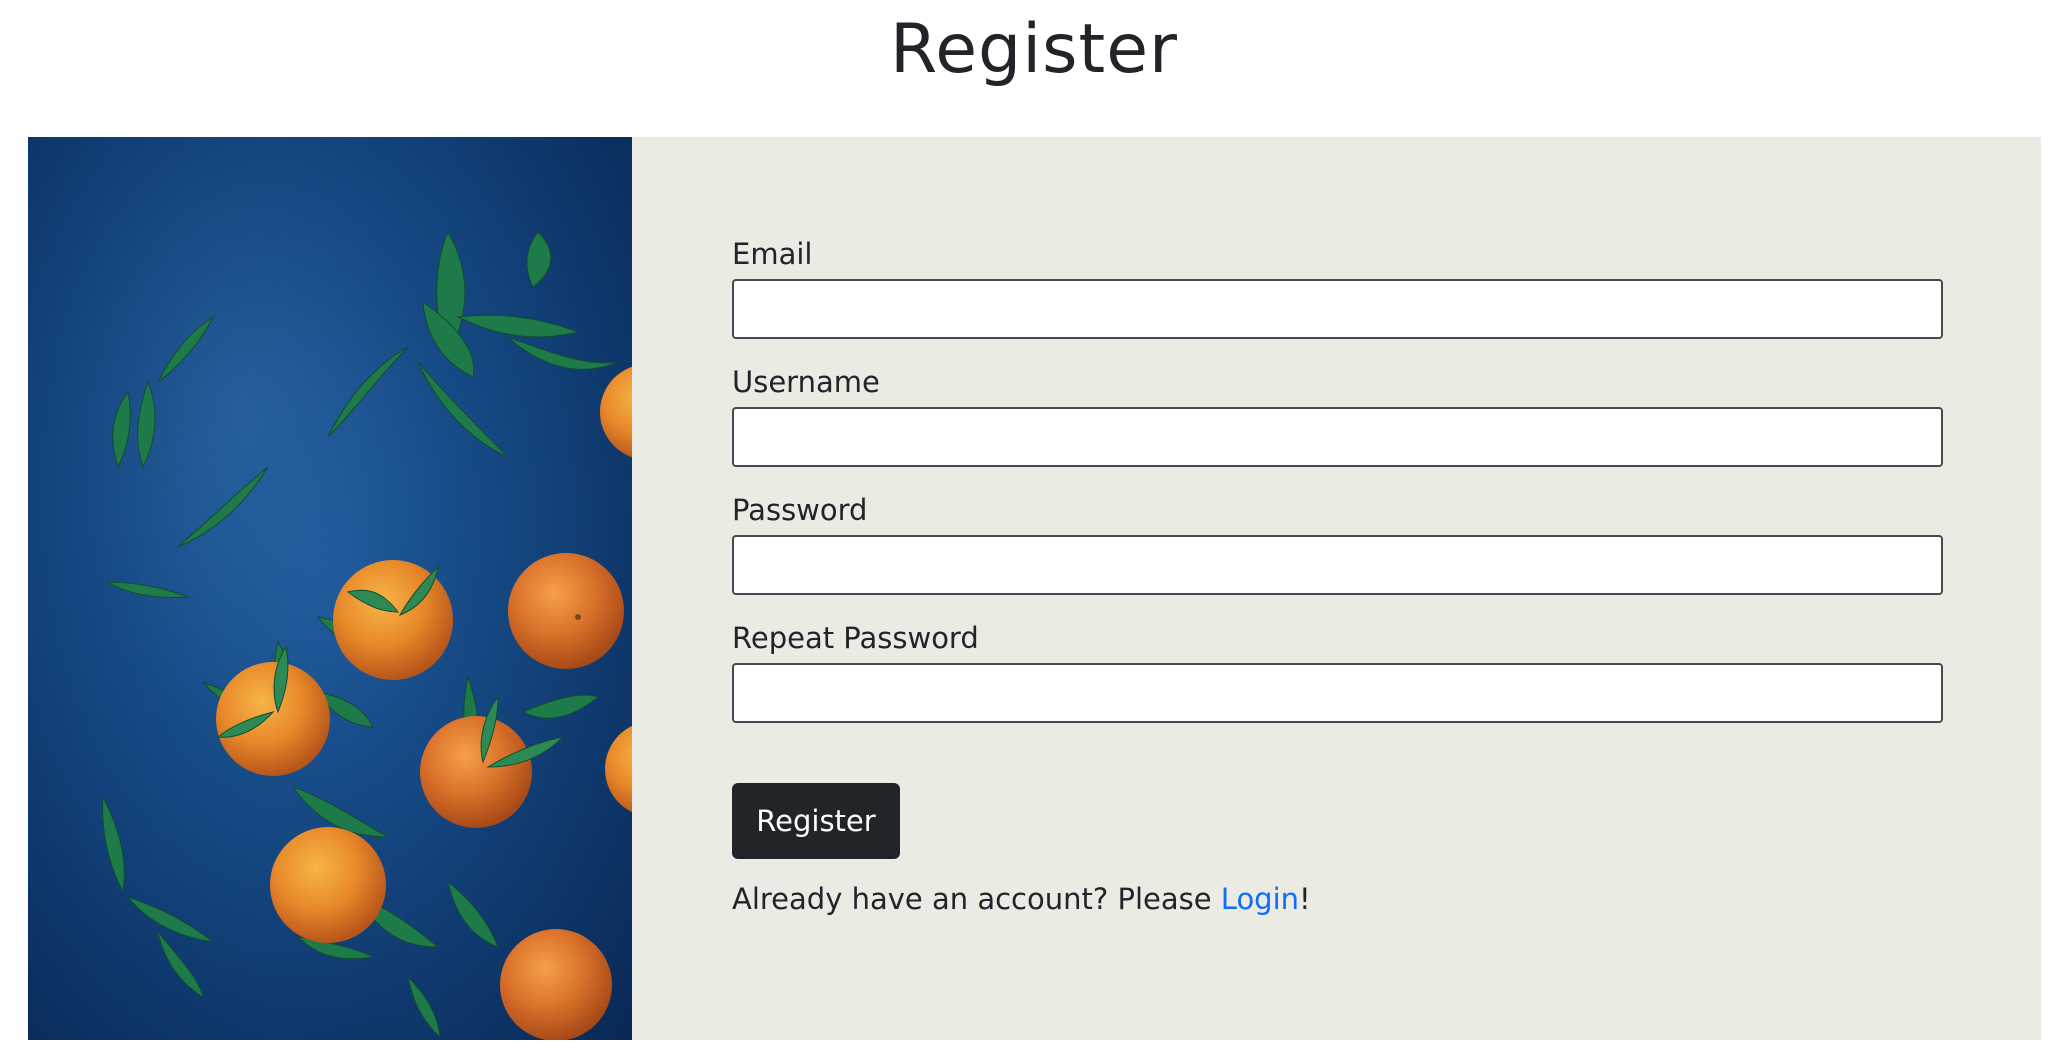 The width and height of the screenshot is (2068, 1060). What do you see at coordinates (1034, 49) in the screenshot?
I see `page-title: Register` at bounding box center [1034, 49].